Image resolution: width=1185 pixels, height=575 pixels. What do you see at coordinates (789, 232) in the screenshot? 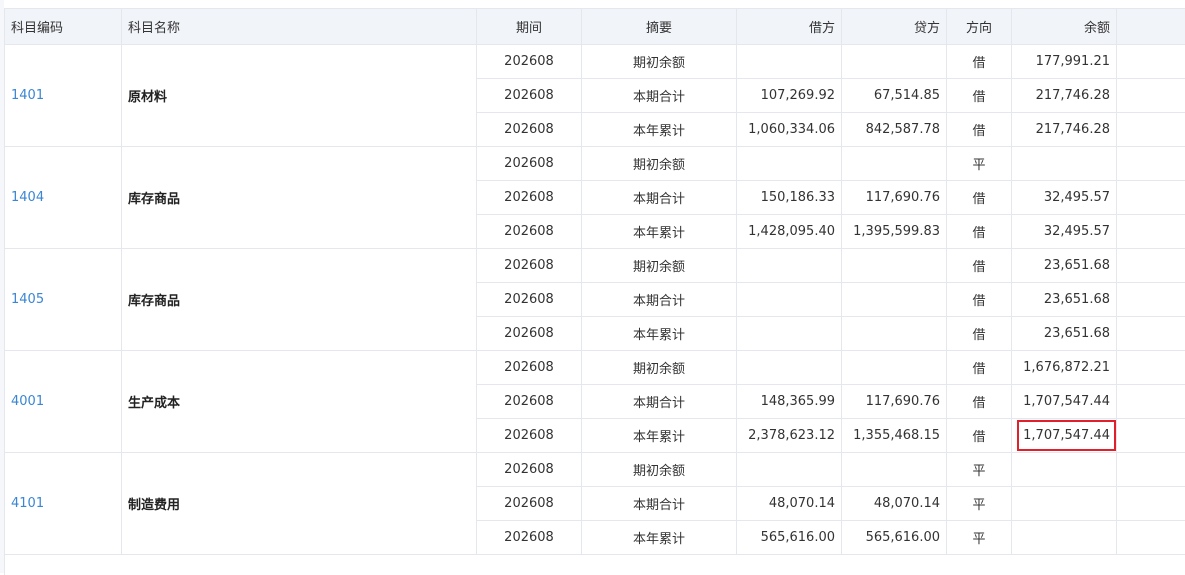
I see `debit-cell: 1,428,095.40` at bounding box center [789, 232].